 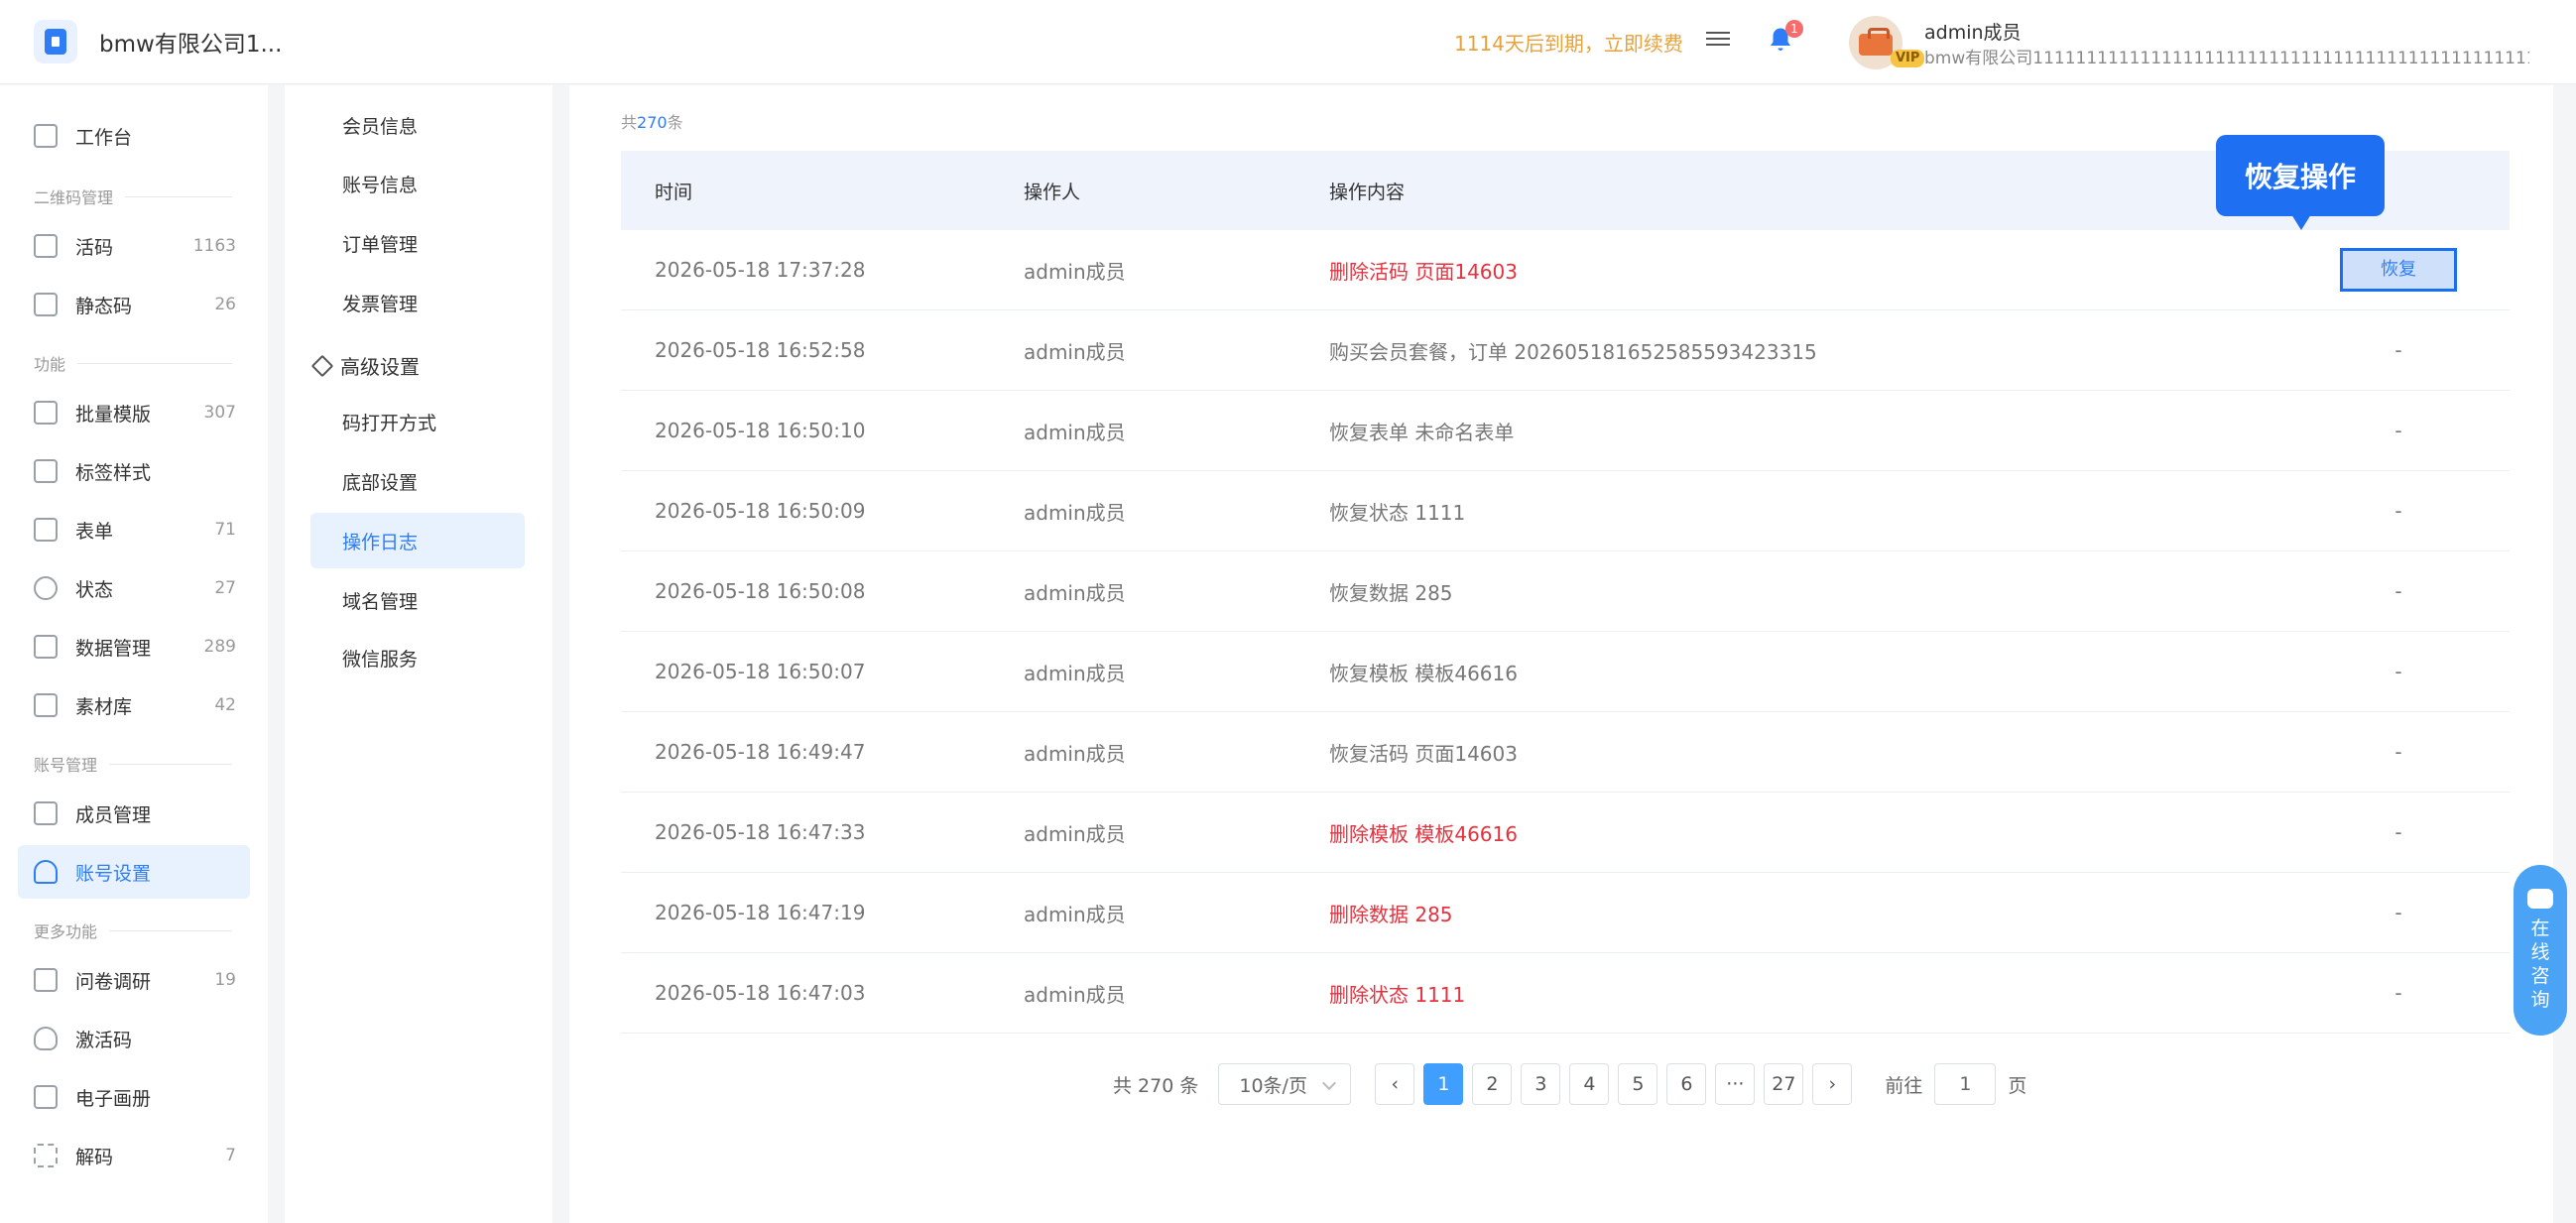 I want to click on page-button: 27, so click(x=1784, y=1084).